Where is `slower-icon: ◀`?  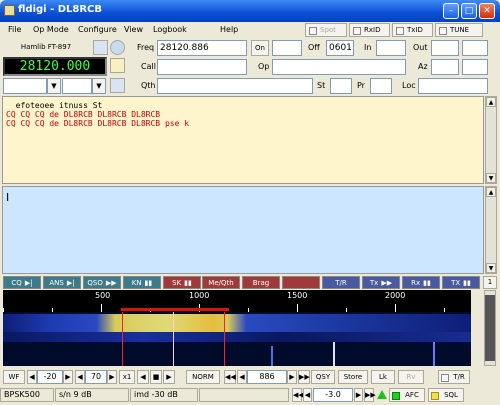 slower-icon: ◀ is located at coordinates (143, 377).